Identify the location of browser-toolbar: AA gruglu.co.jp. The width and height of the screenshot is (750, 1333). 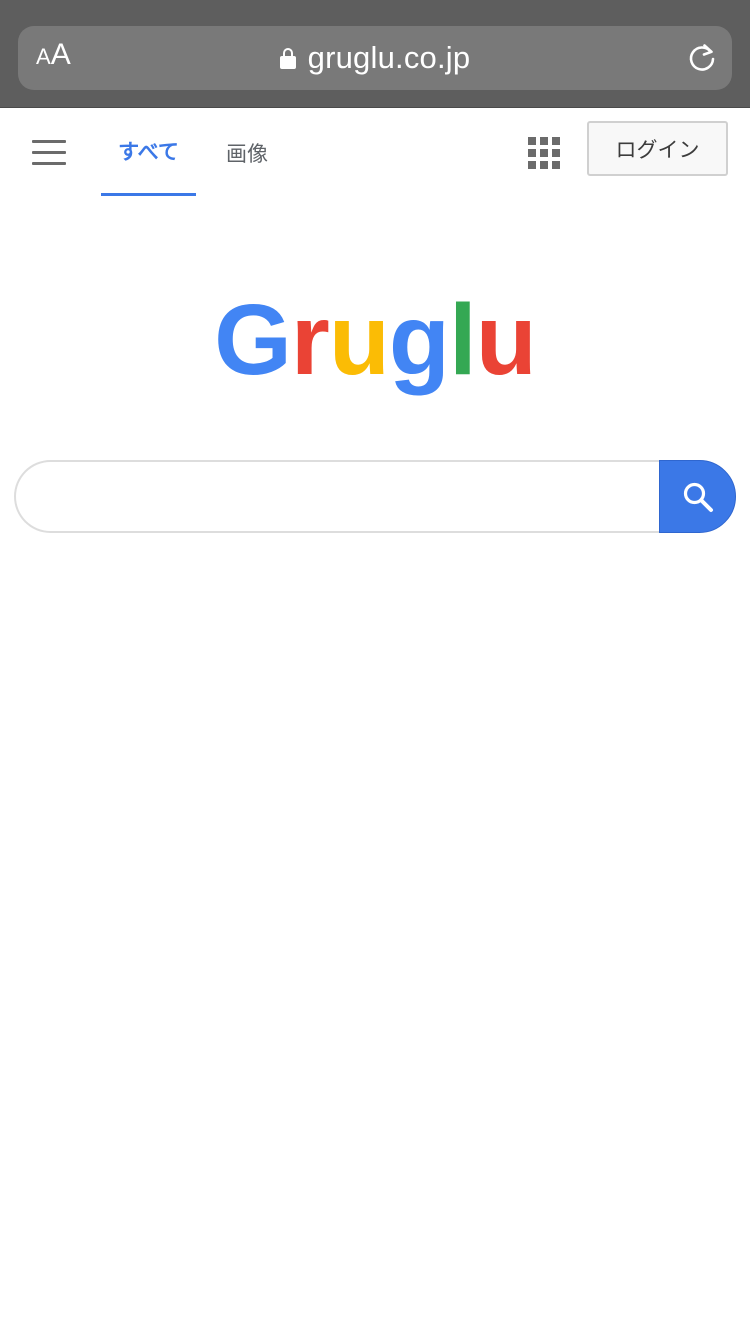
(375, 54).